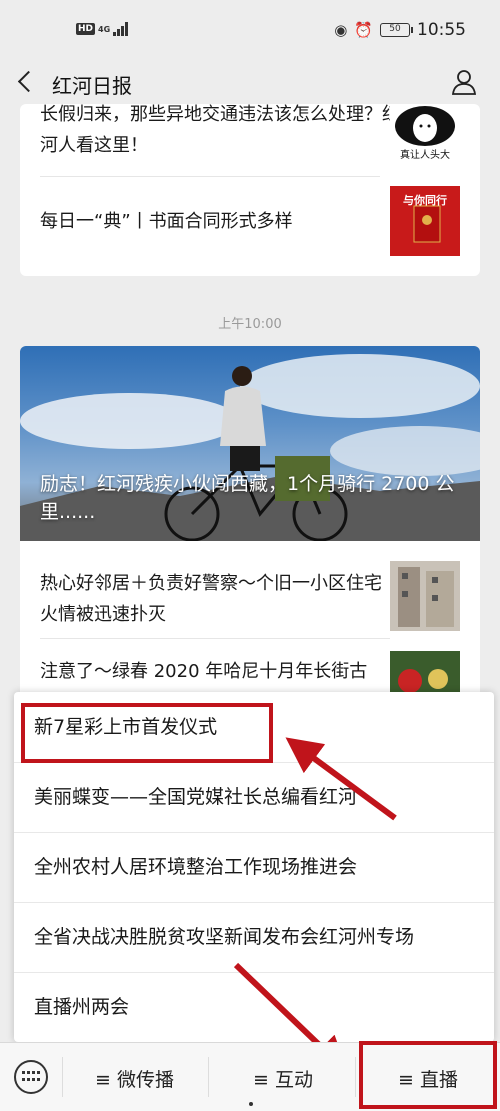 This screenshot has width=500, height=1111. I want to click on annotation-tab-box, so click(428, 1075).